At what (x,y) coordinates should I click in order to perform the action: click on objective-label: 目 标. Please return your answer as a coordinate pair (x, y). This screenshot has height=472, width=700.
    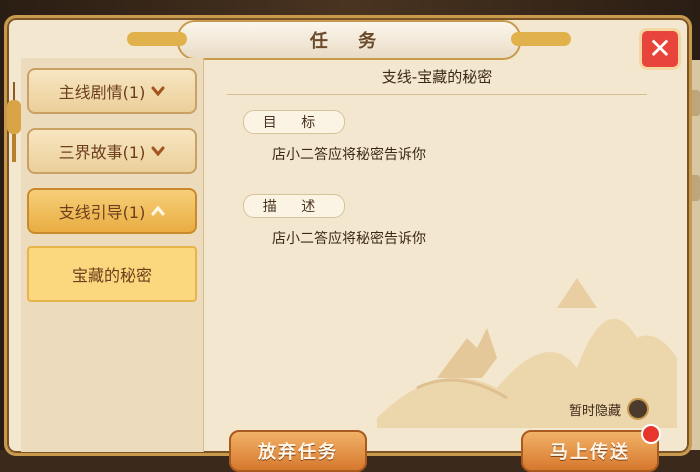
    Looking at the image, I should click on (294, 122).